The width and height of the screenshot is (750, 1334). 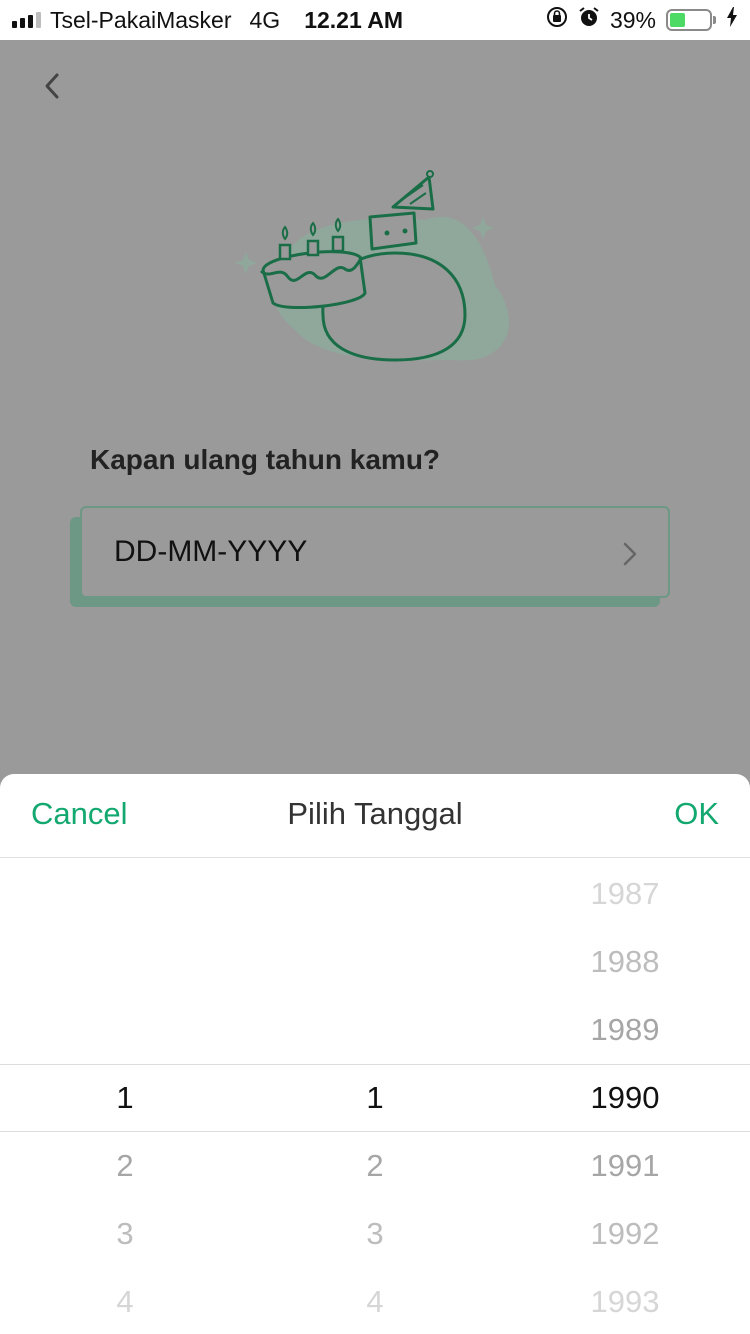 I want to click on month-option: 2, so click(x=375, y=1166).